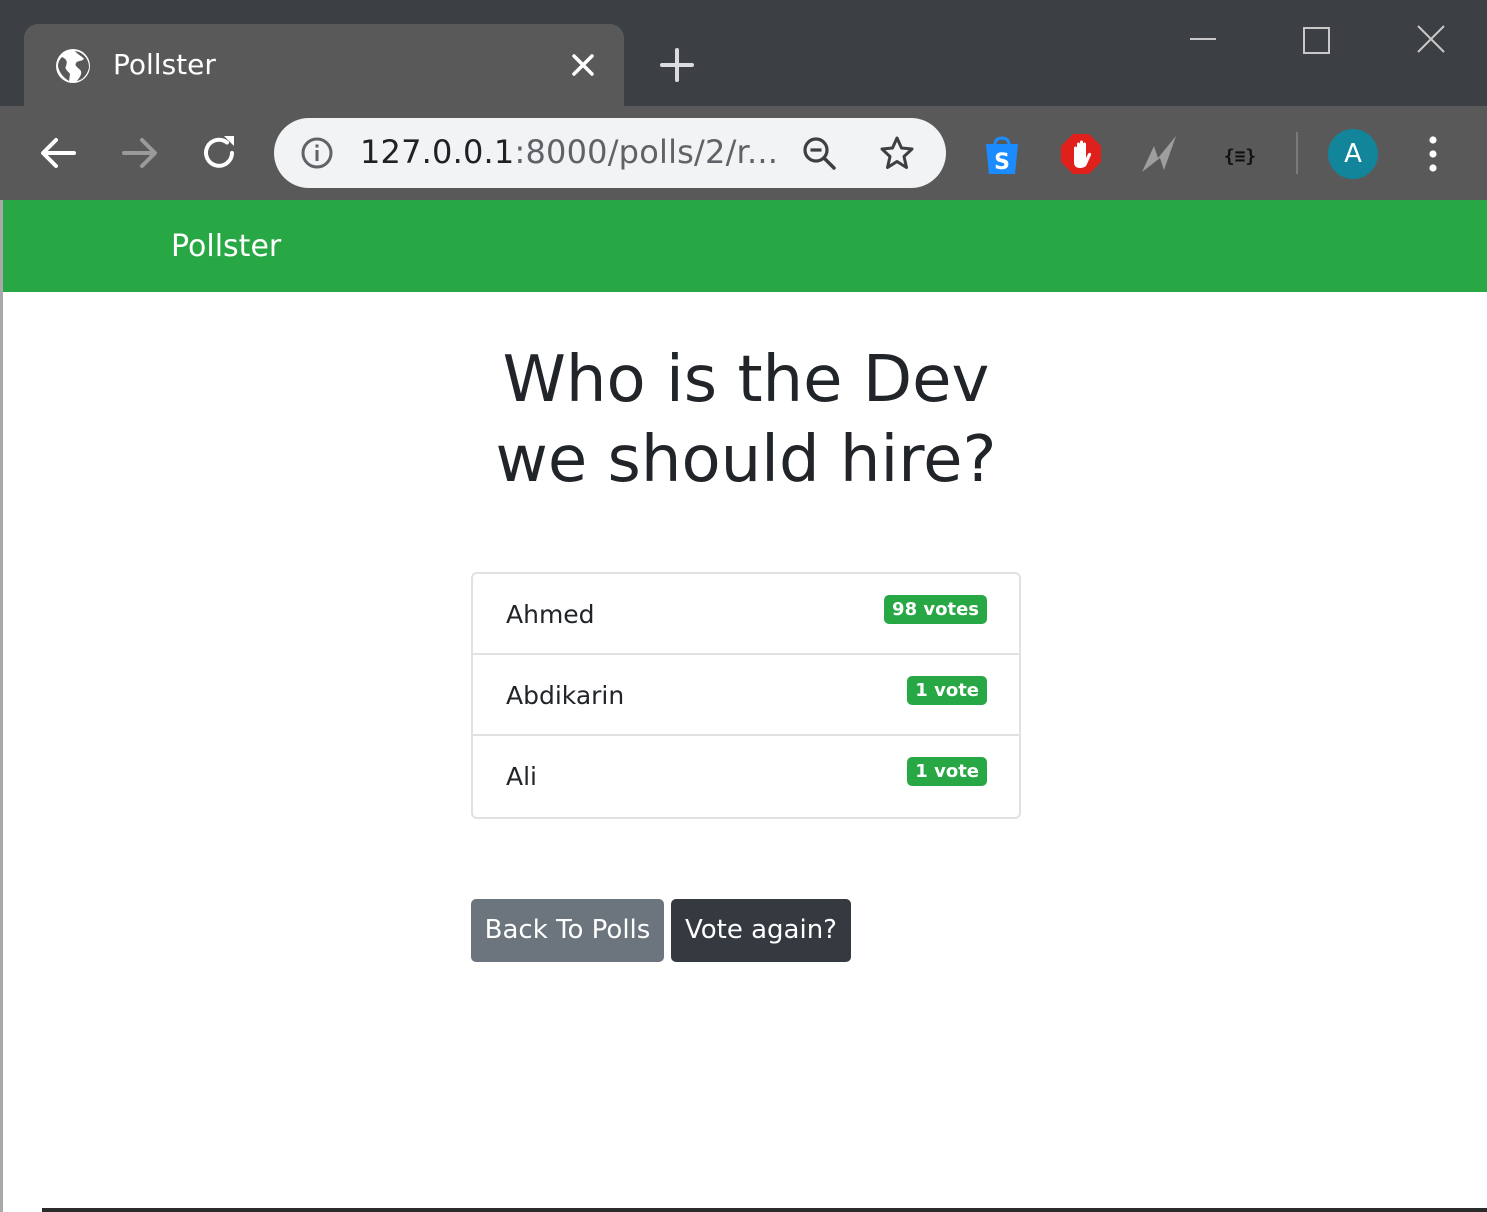  I want to click on reload-icon, so click(219, 153).